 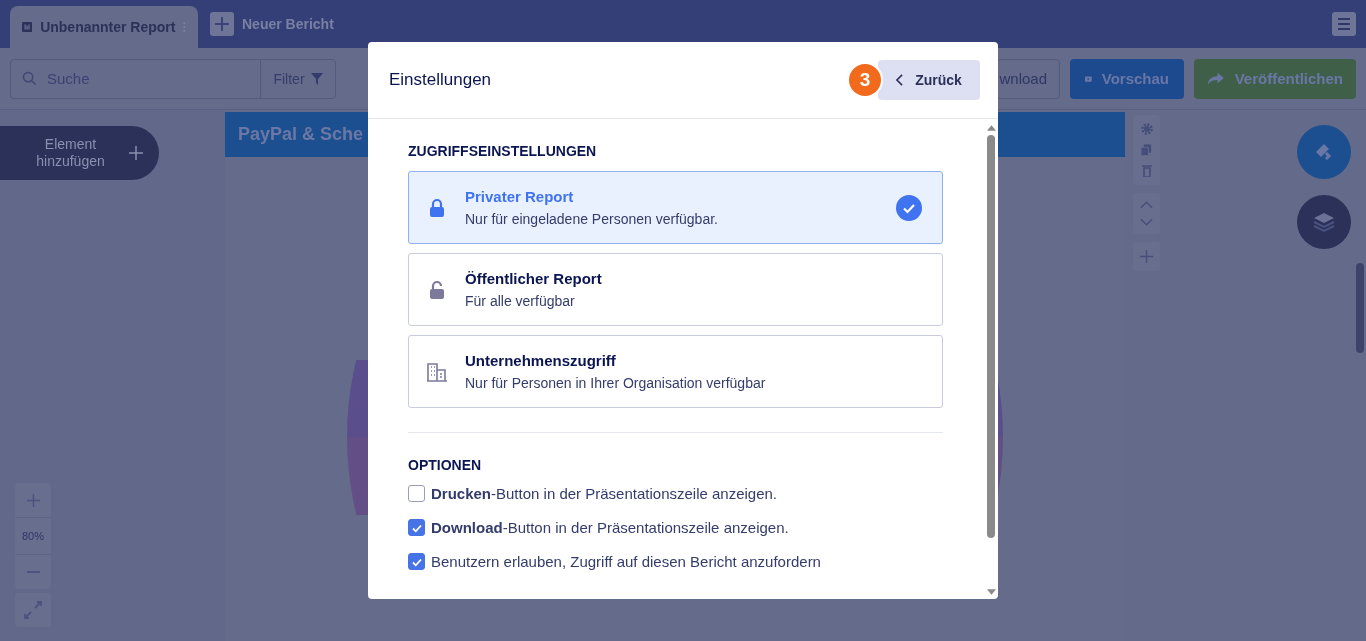 I want to click on copy-icon, so click(x=1146, y=150).